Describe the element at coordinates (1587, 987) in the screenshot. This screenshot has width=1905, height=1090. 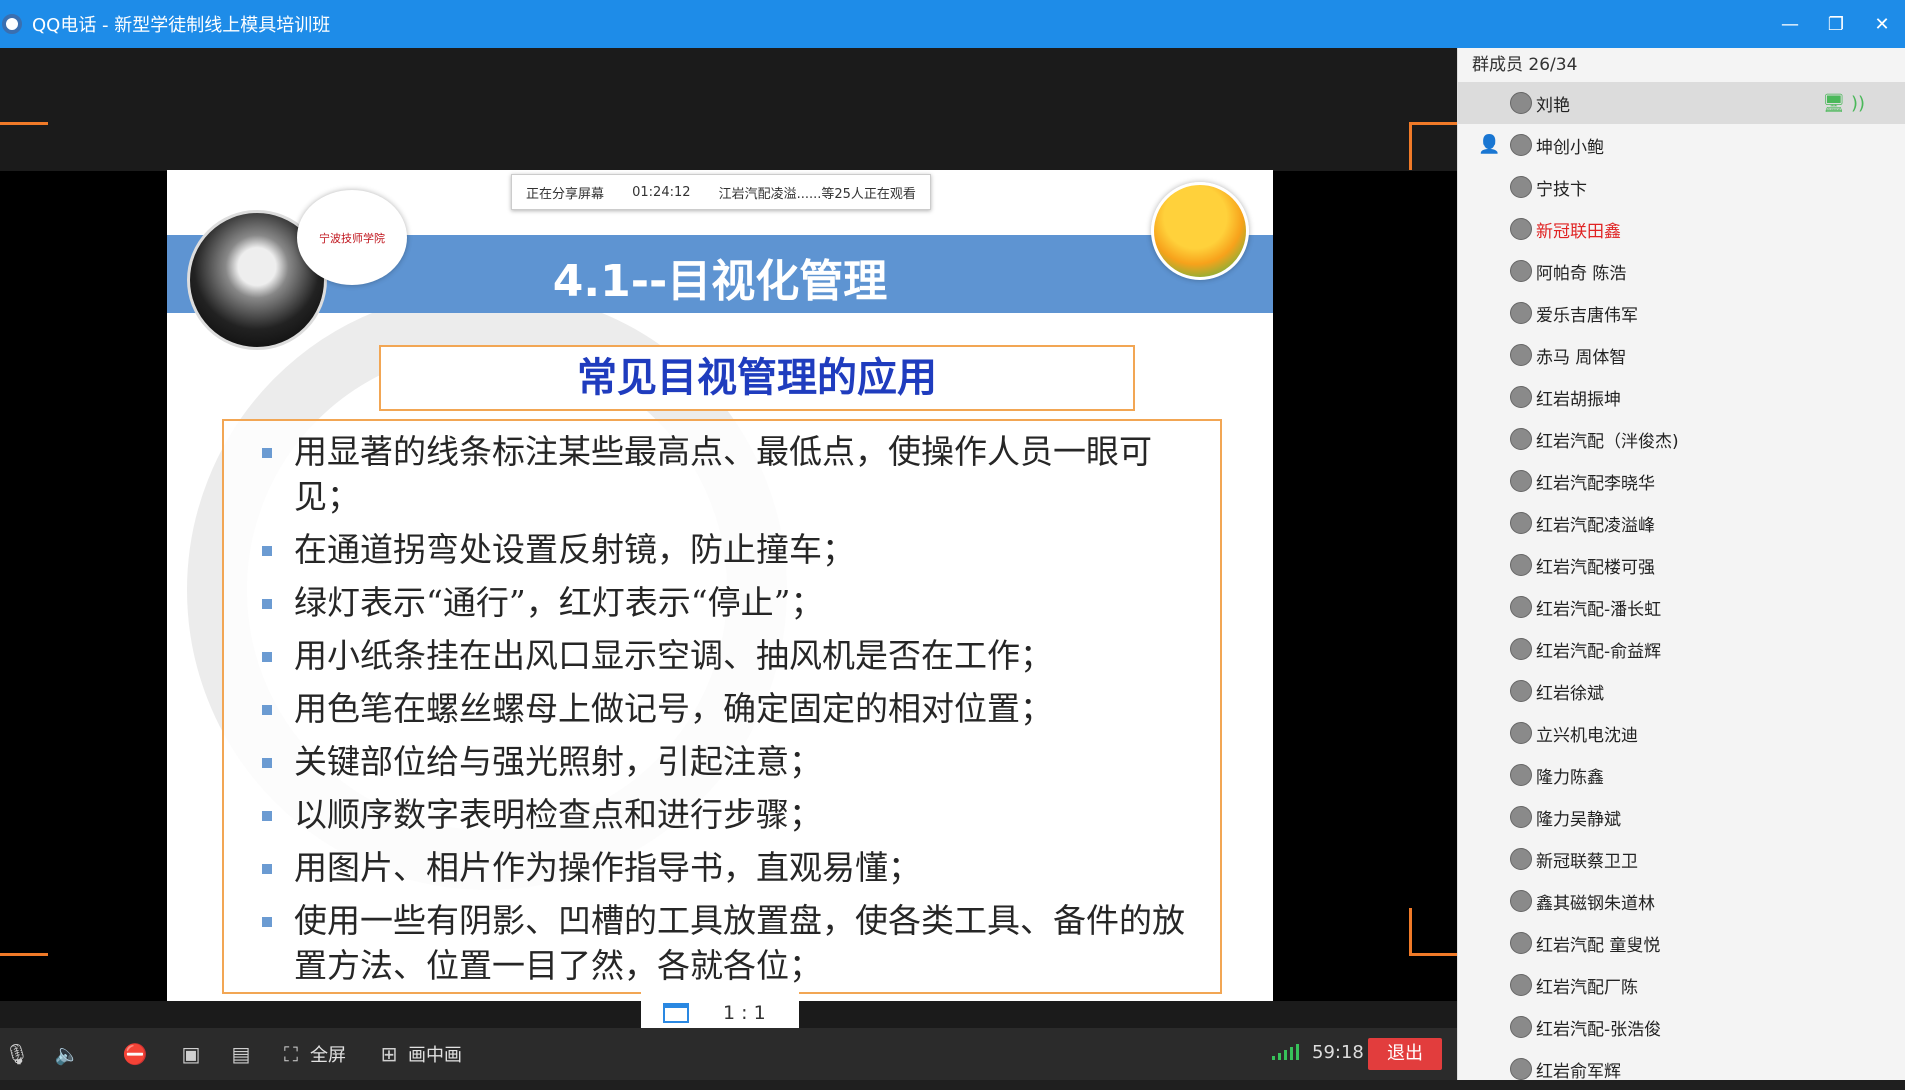
I see `member-name: 红岩汽配厂陈` at that location.